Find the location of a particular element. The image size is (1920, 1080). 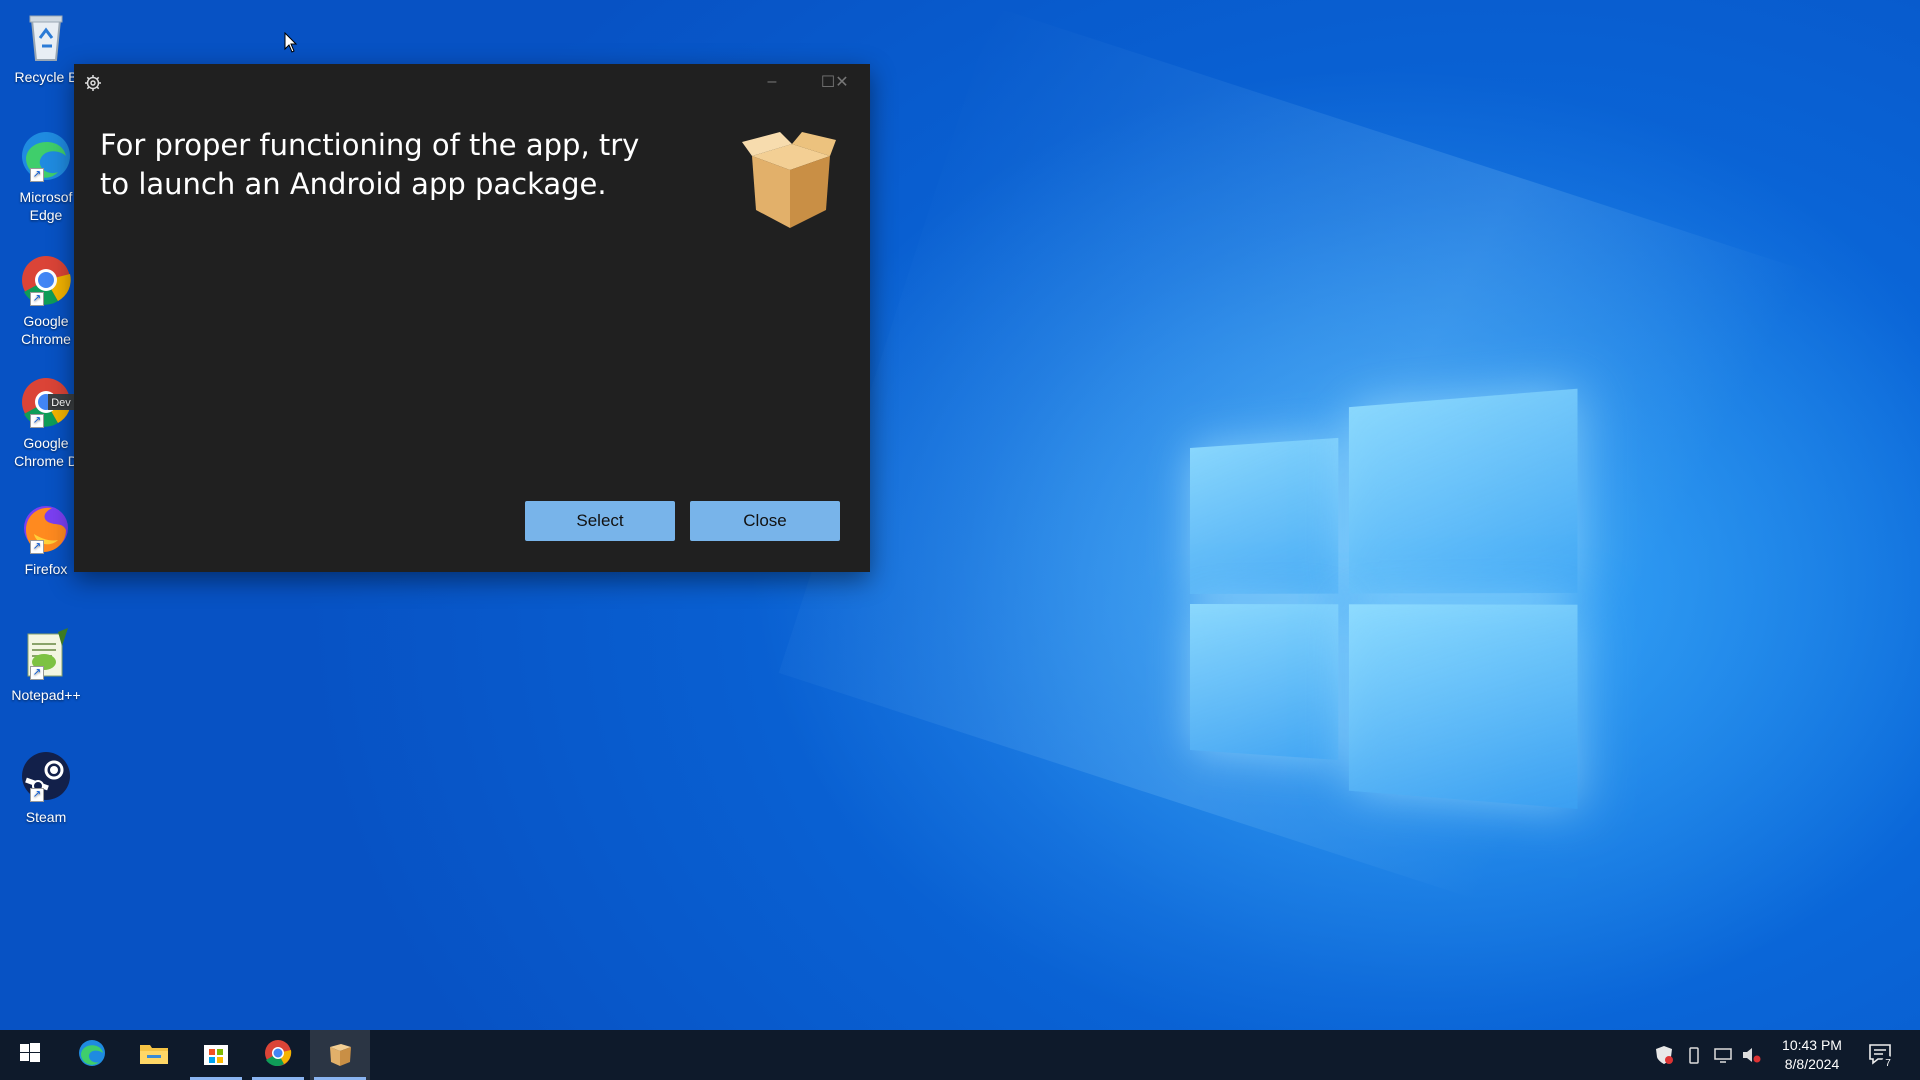

security-shield-icon is located at coordinates (1664, 1055).